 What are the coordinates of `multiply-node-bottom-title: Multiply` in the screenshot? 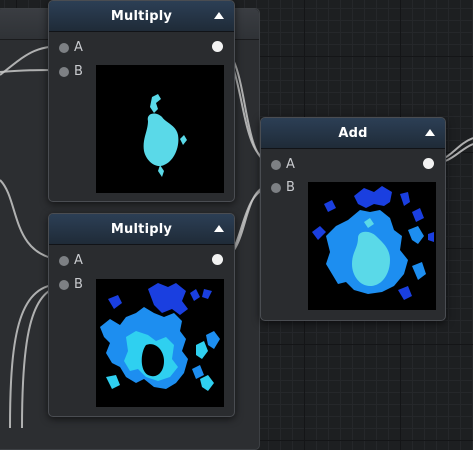 It's located at (141, 229).